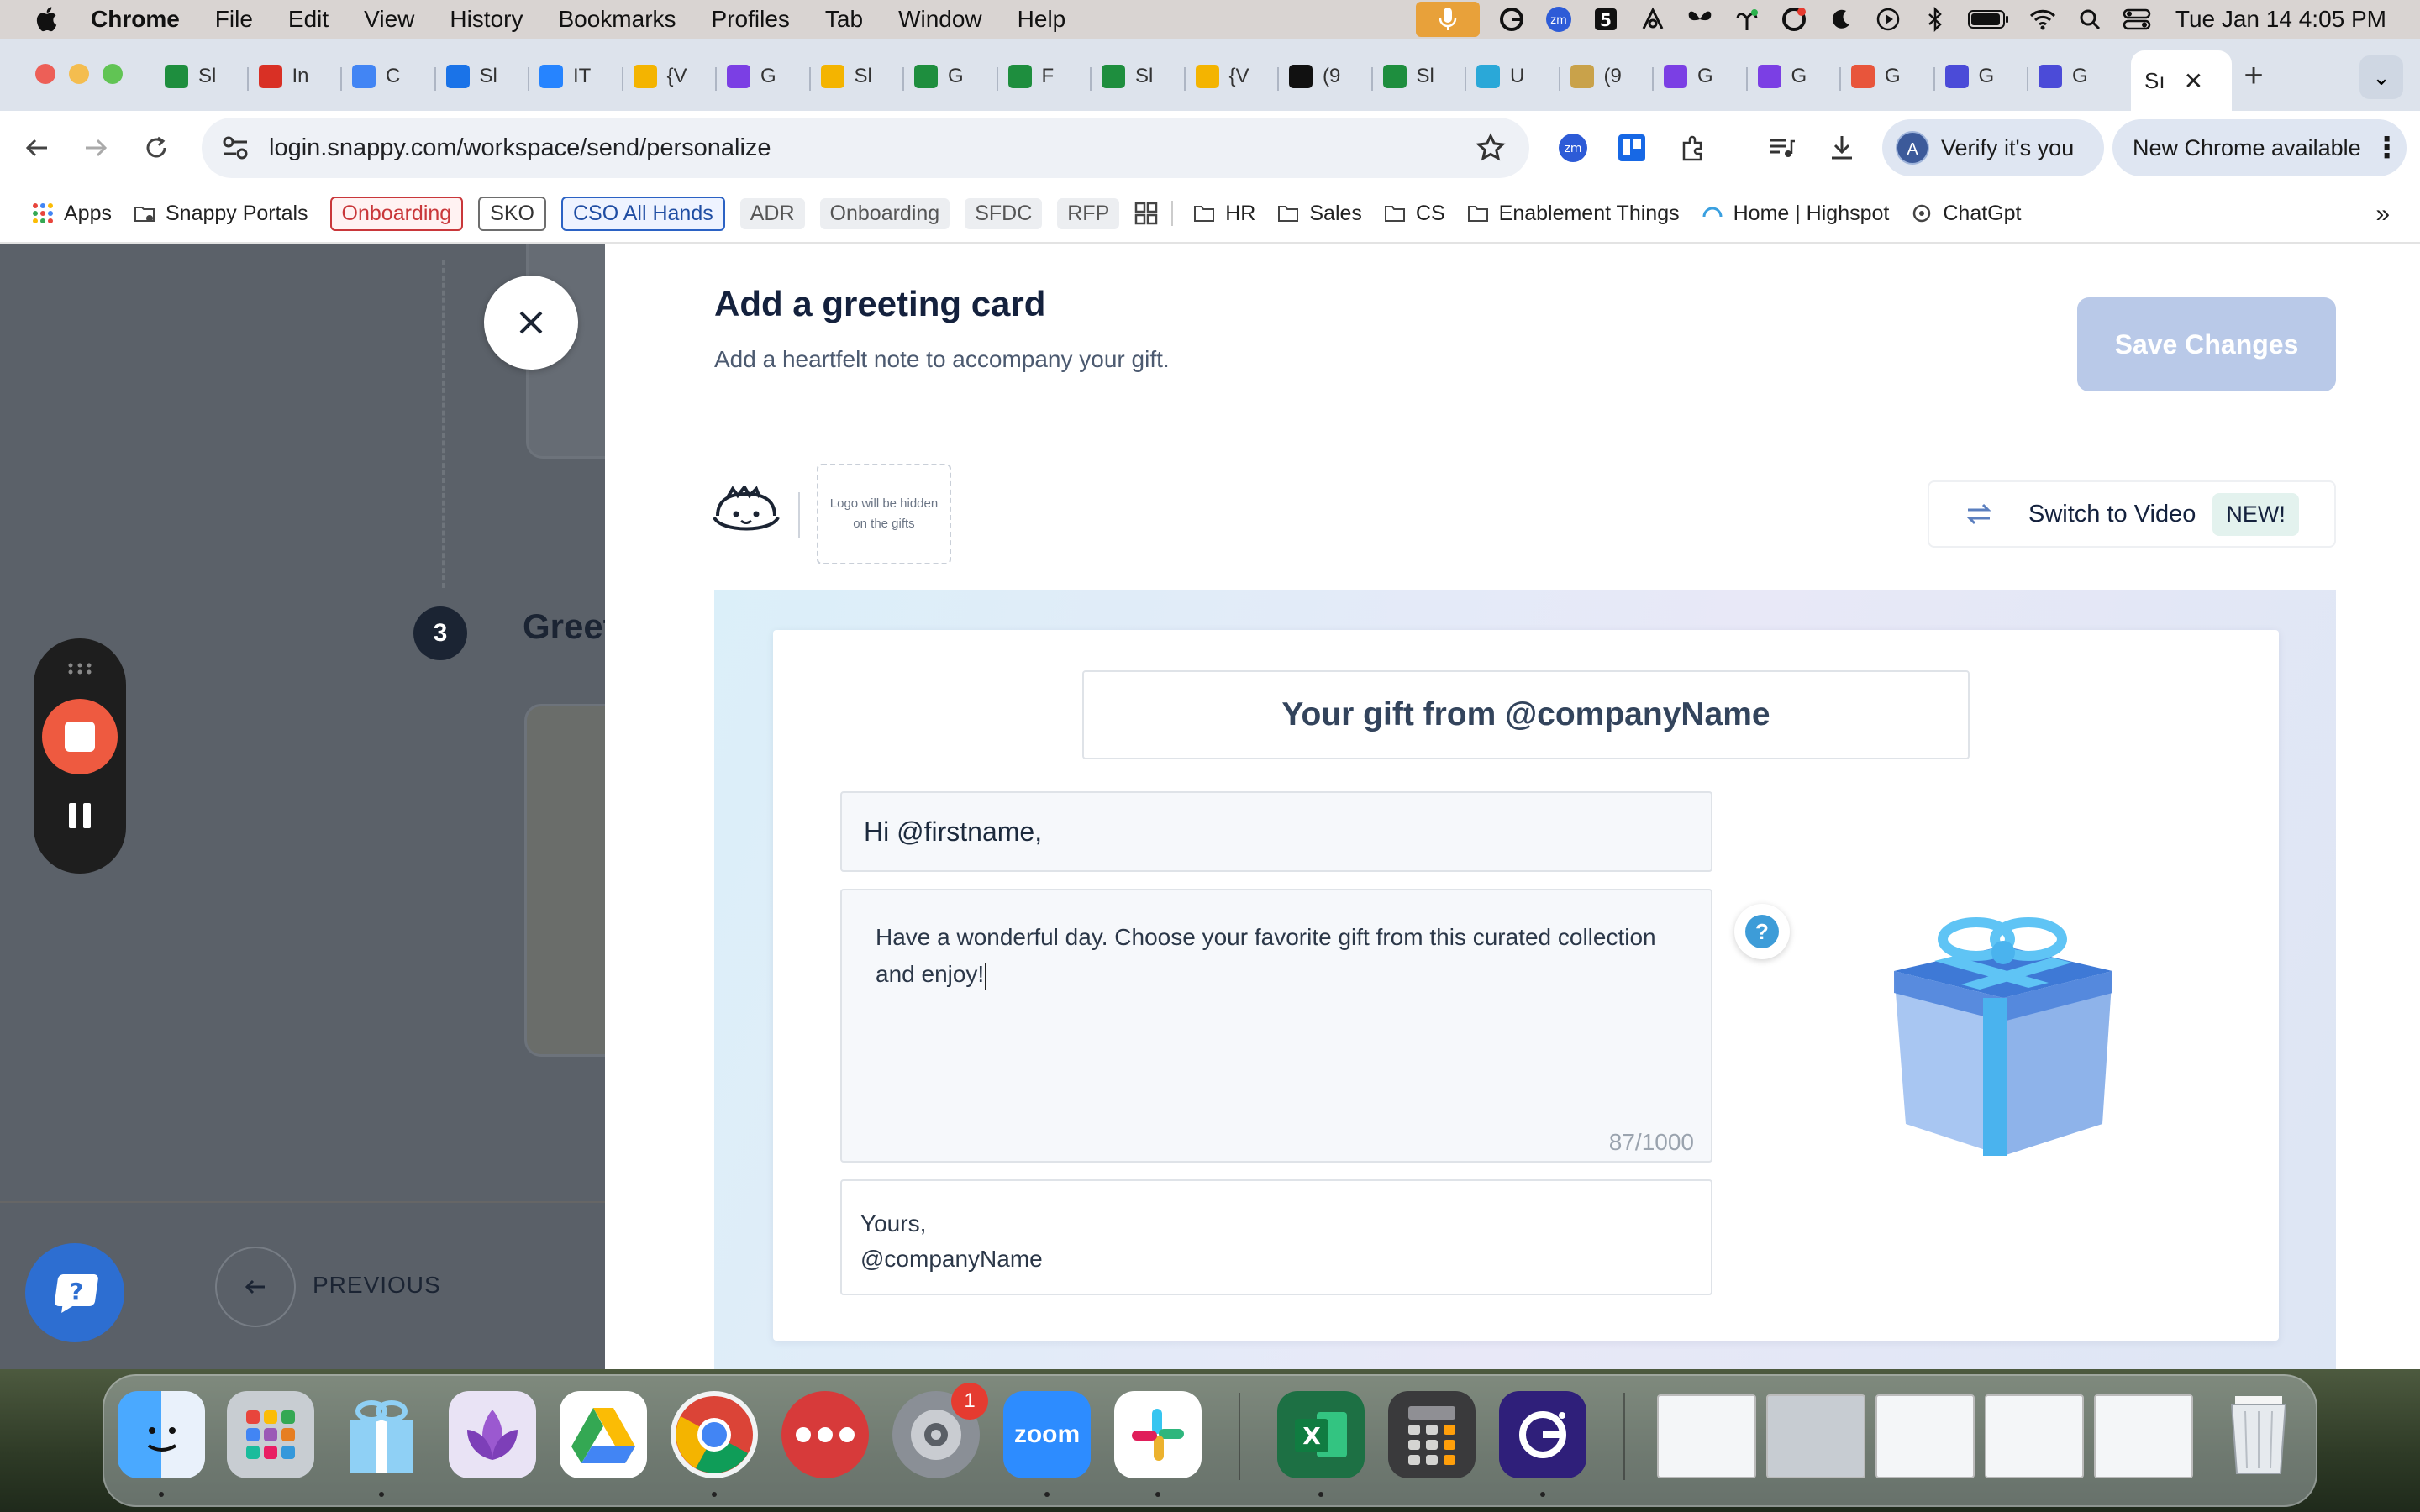 Image resolution: width=2420 pixels, height=1512 pixels. What do you see at coordinates (2258, 1434) in the screenshot?
I see `trash-icon` at bounding box center [2258, 1434].